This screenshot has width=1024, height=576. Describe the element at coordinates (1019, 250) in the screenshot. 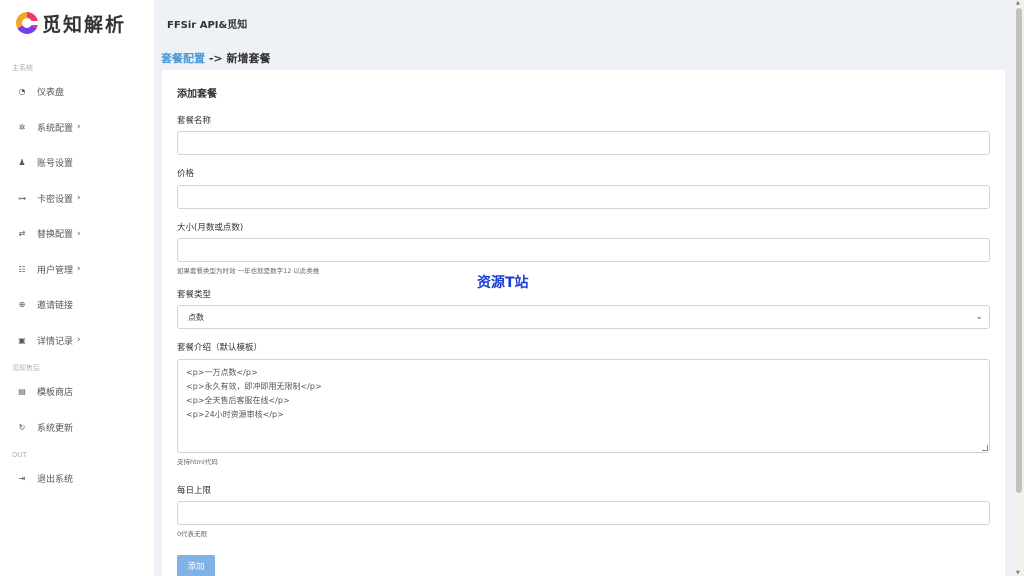

I see `scrollbar-thumb` at that location.